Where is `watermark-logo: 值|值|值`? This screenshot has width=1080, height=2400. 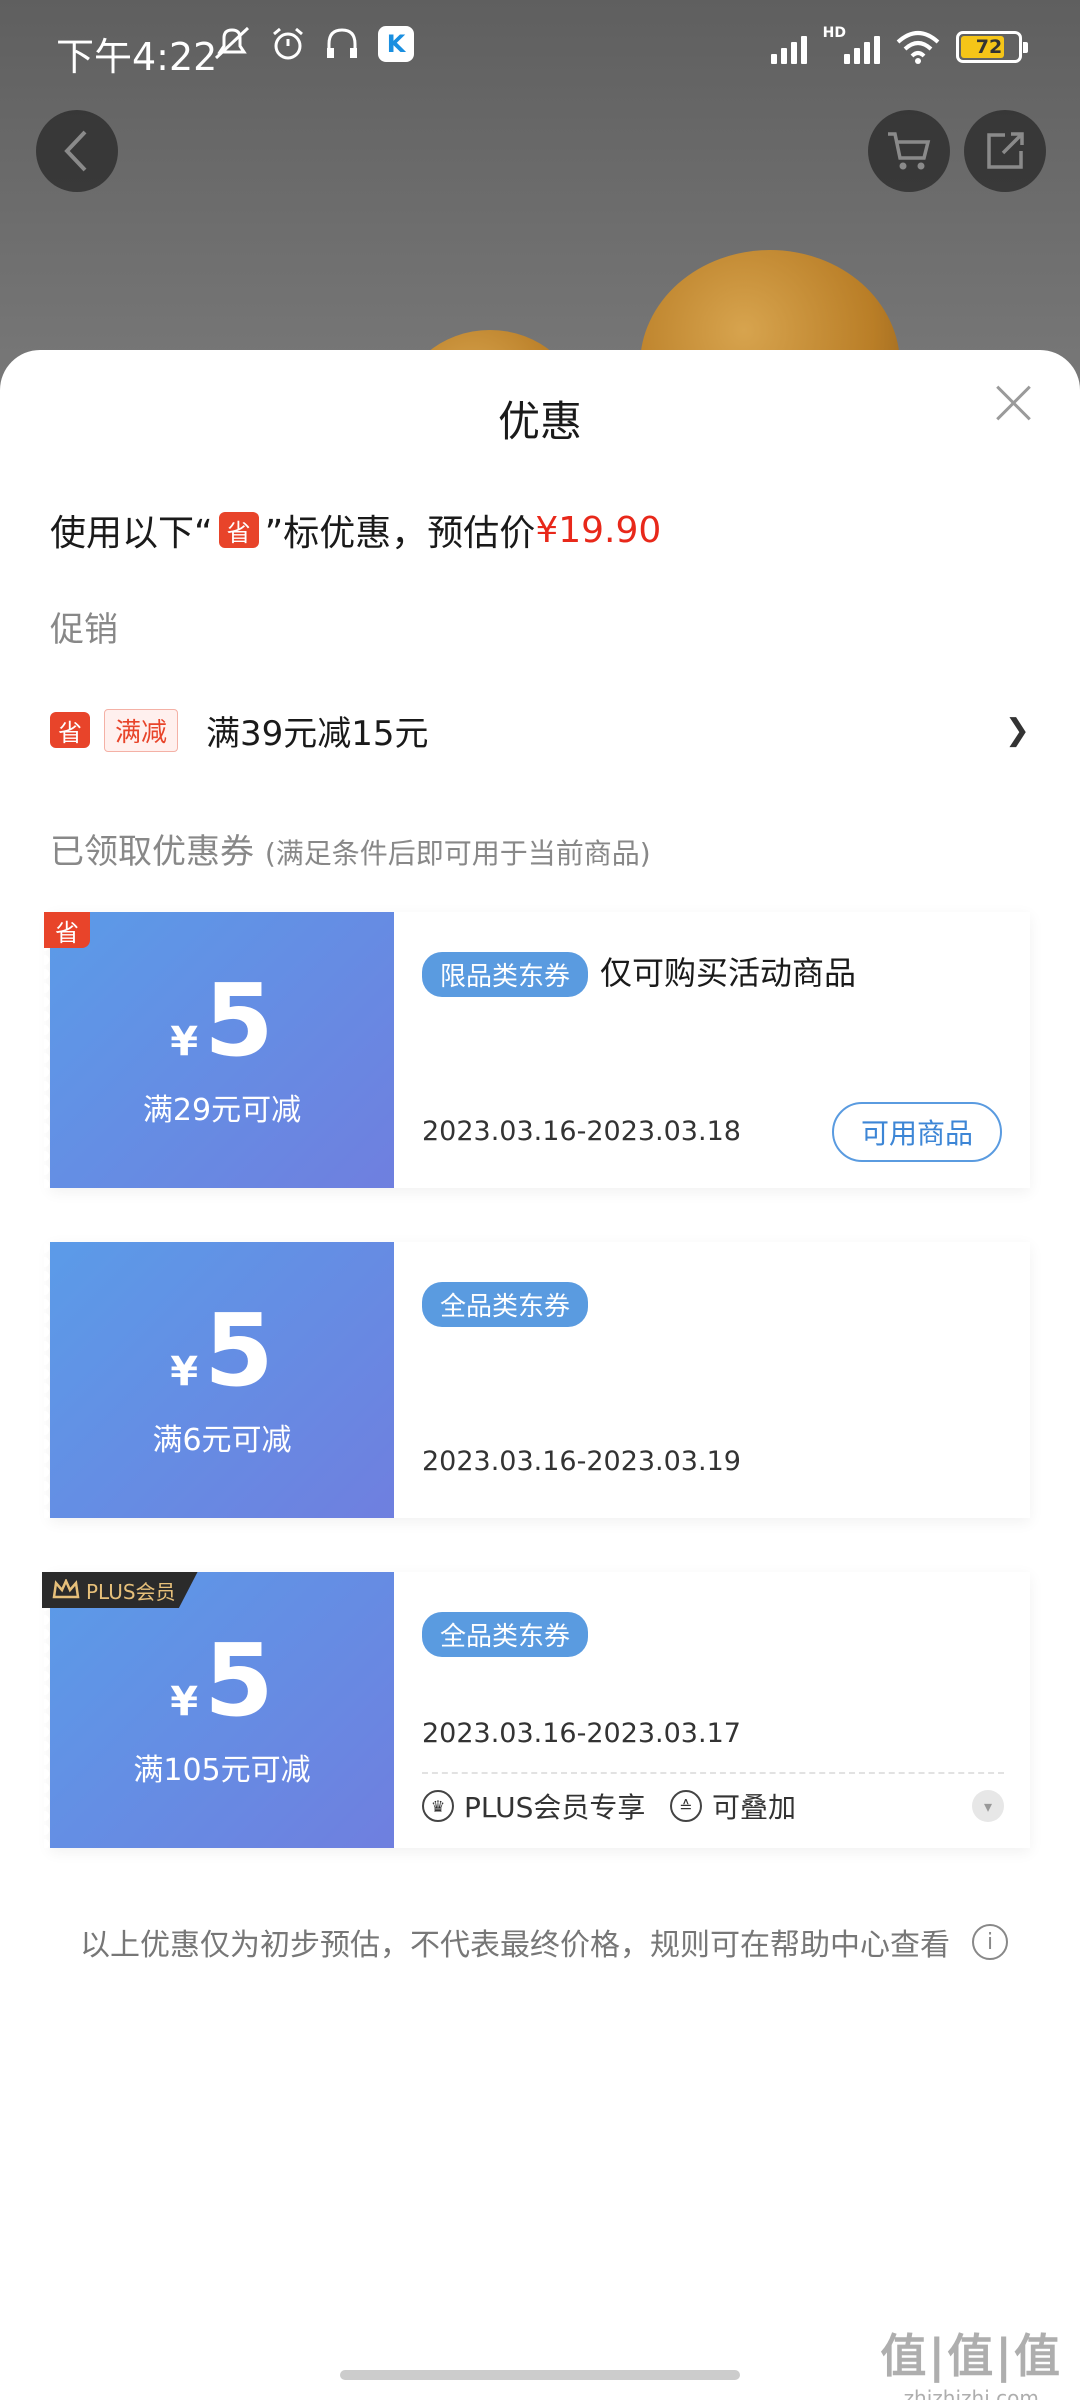
watermark-logo: 值|值|值 is located at coordinates (971, 2356).